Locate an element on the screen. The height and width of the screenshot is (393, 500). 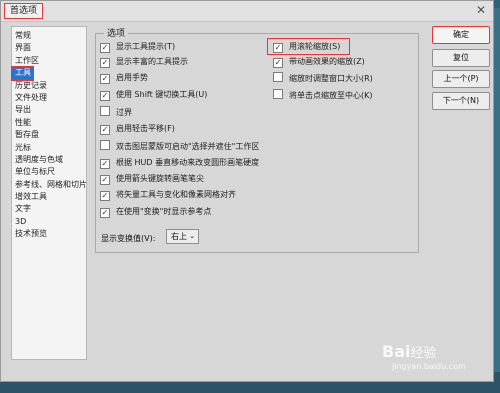
watermark-logo: Bai经验 is located at coordinates (409, 351).